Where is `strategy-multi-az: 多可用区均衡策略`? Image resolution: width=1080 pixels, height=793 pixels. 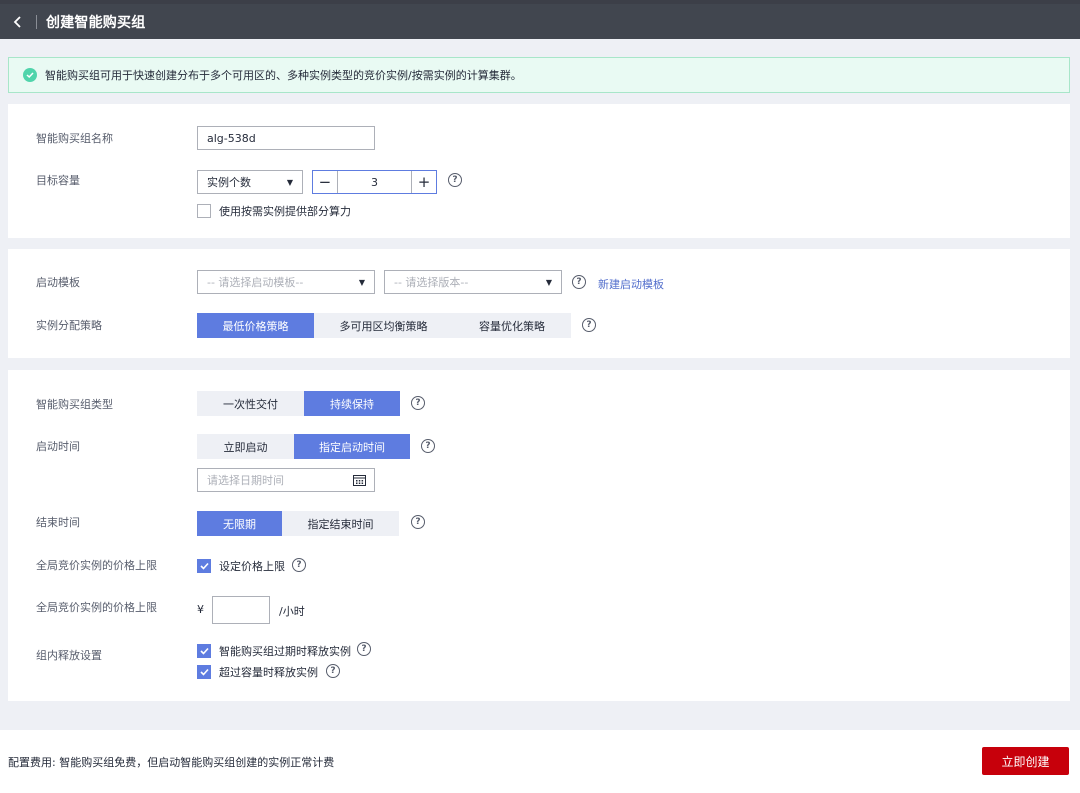 strategy-multi-az: 多可用区均衡策略 is located at coordinates (383, 325).